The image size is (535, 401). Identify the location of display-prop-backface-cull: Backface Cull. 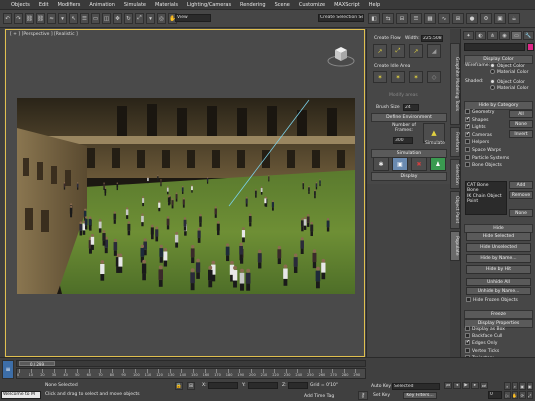
(499, 336).